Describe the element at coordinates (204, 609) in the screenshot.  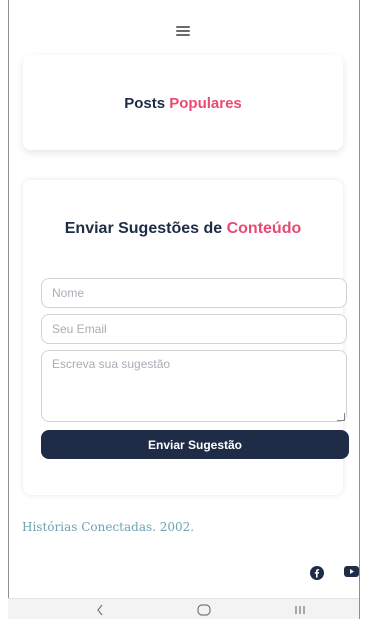
I see `home-icon` at that location.